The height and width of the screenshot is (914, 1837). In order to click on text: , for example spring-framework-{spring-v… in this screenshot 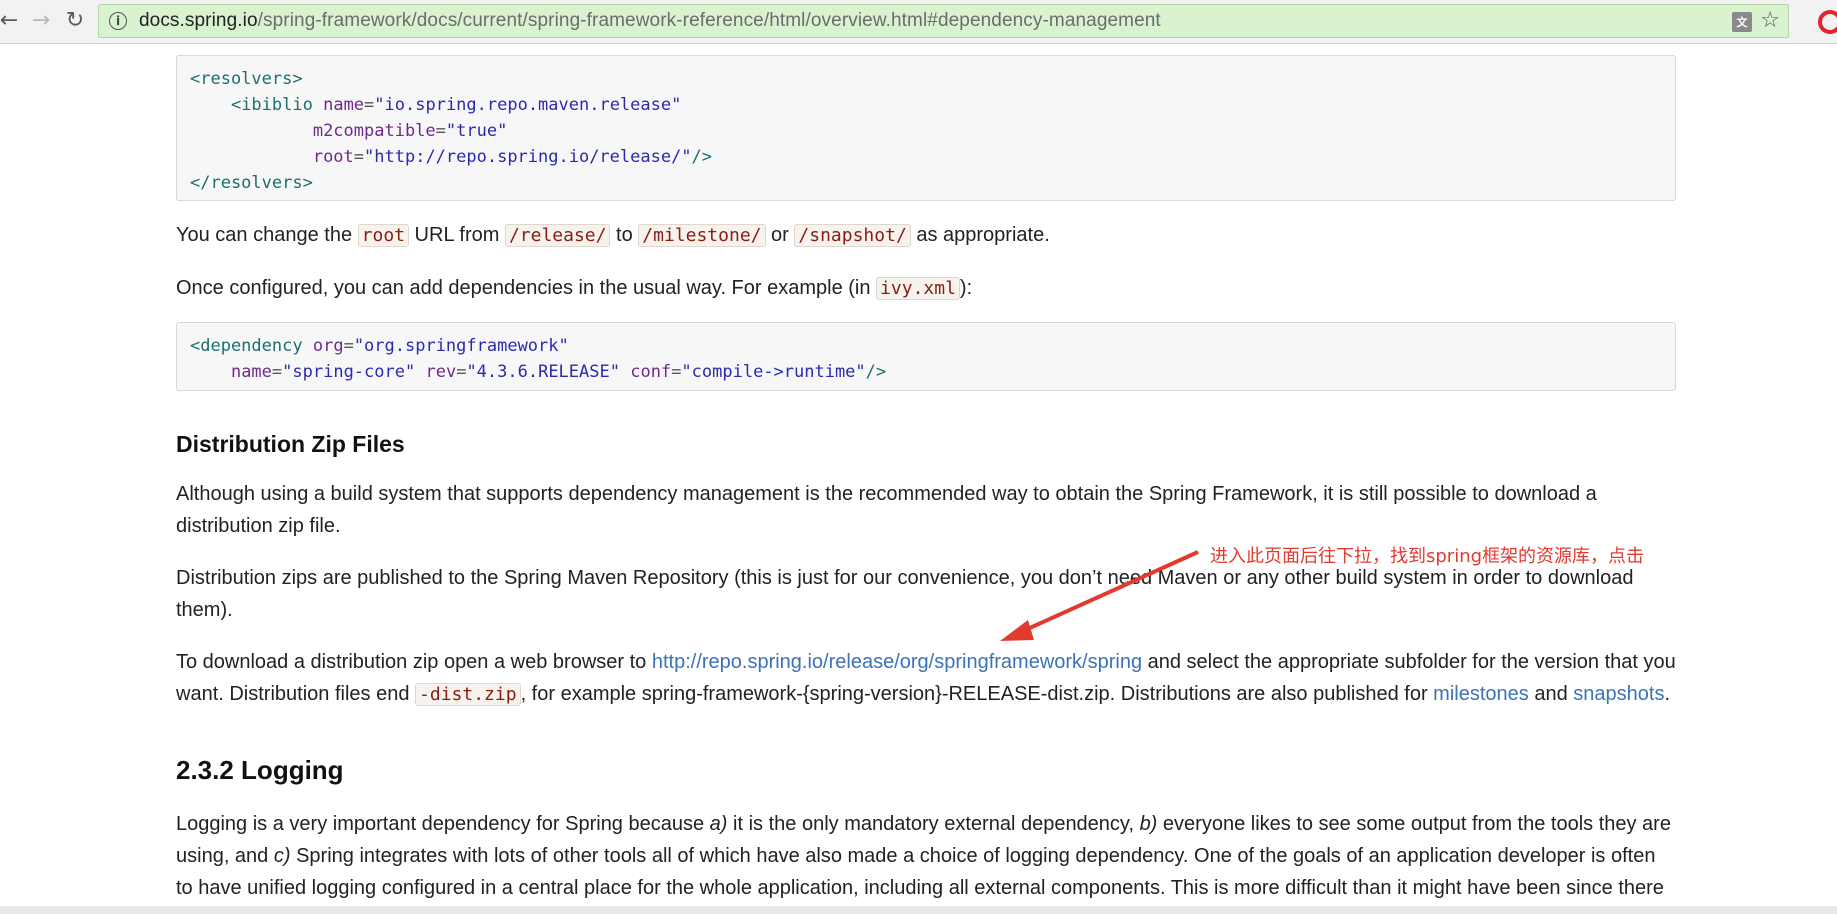, I will do `click(977, 694)`.